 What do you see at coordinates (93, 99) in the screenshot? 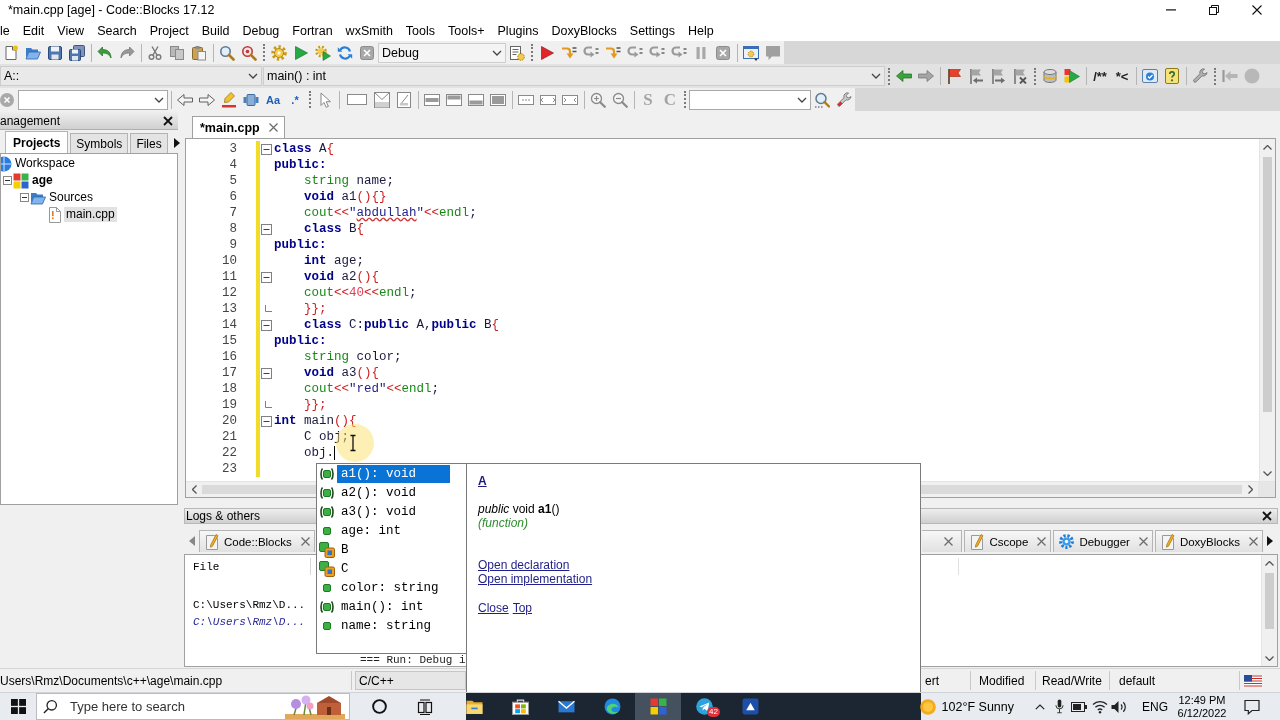
I see `search-field` at bounding box center [93, 99].